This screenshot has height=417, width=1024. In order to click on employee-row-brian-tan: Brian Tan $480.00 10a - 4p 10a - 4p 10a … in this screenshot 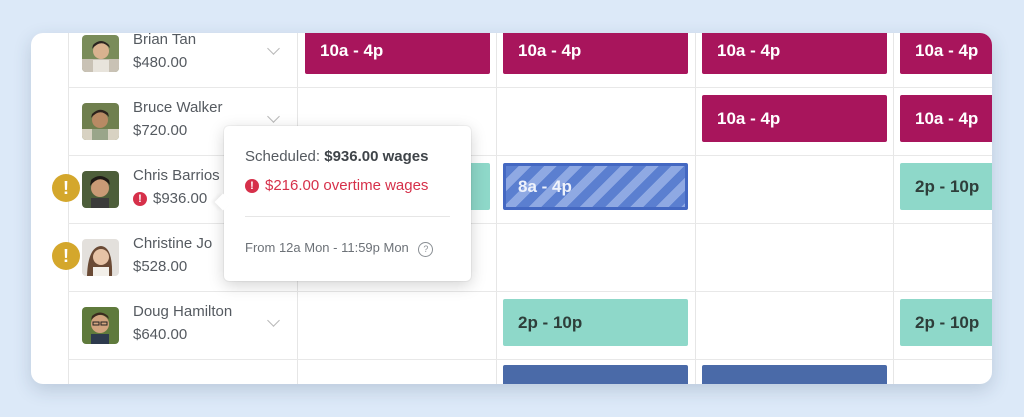, I will do `click(530, 60)`.